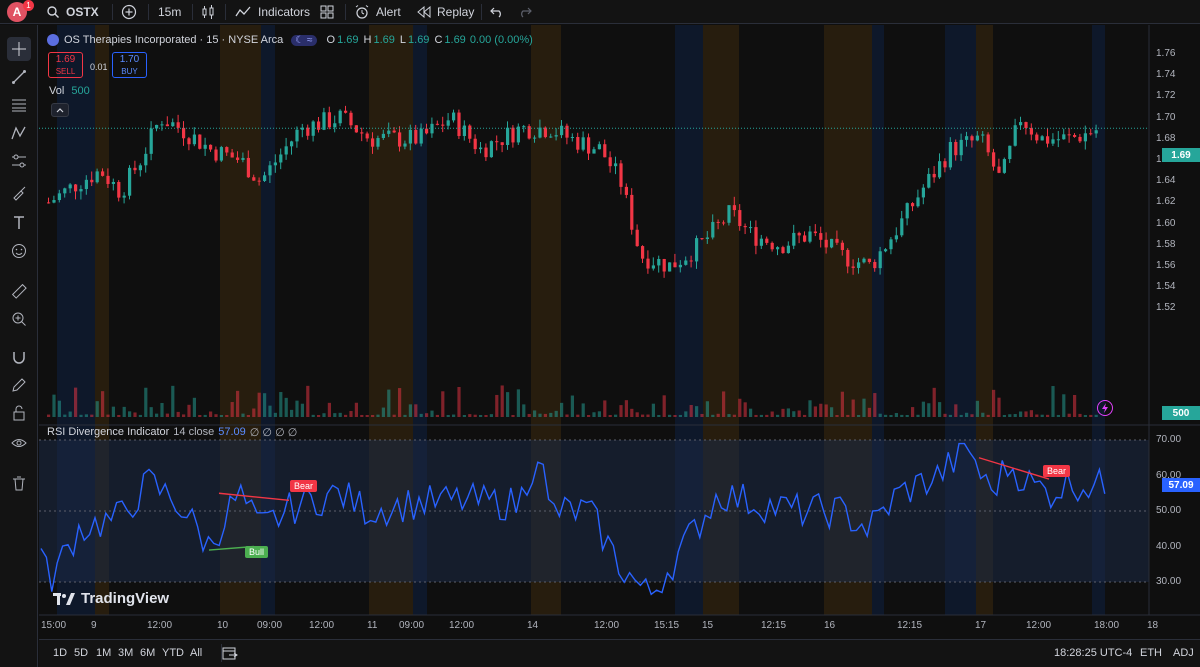 The height and width of the screenshot is (667, 1200). What do you see at coordinates (19, 77) in the screenshot?
I see `trend-line-tool` at bounding box center [19, 77].